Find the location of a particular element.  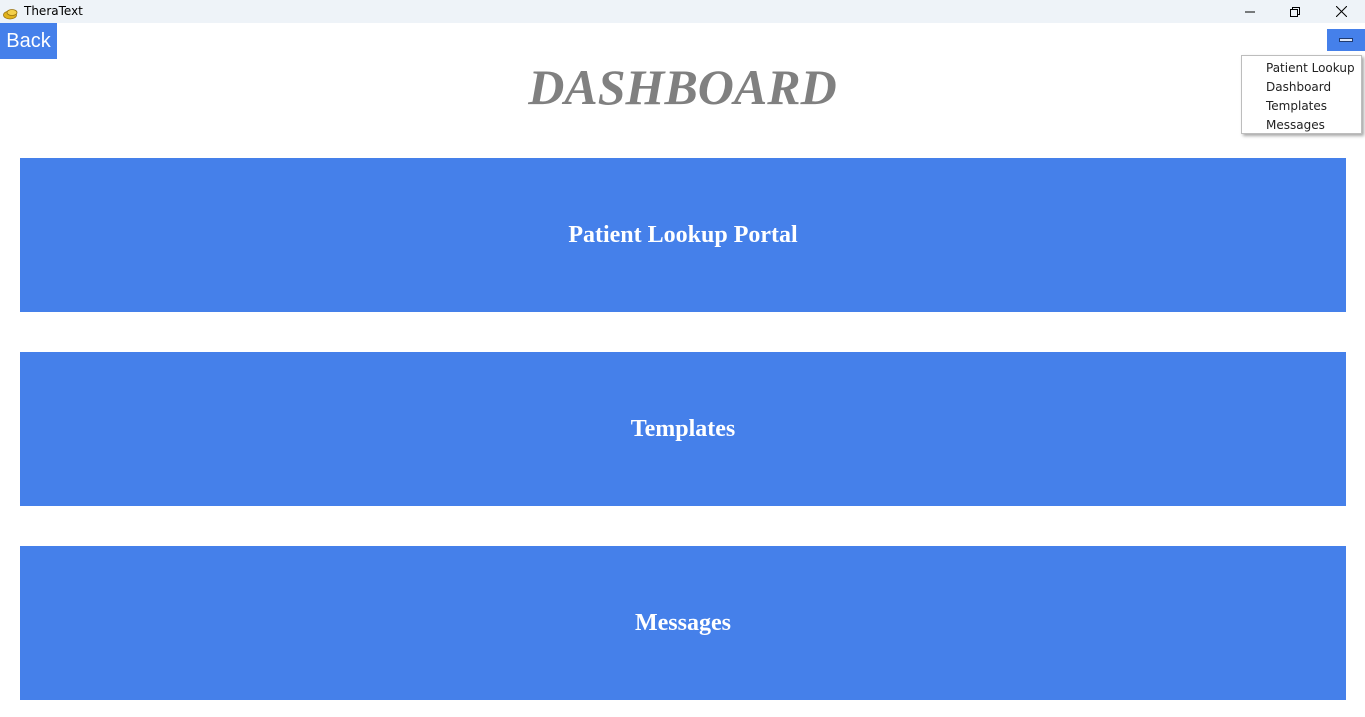

window-title: TheraText is located at coordinates (53, 11).